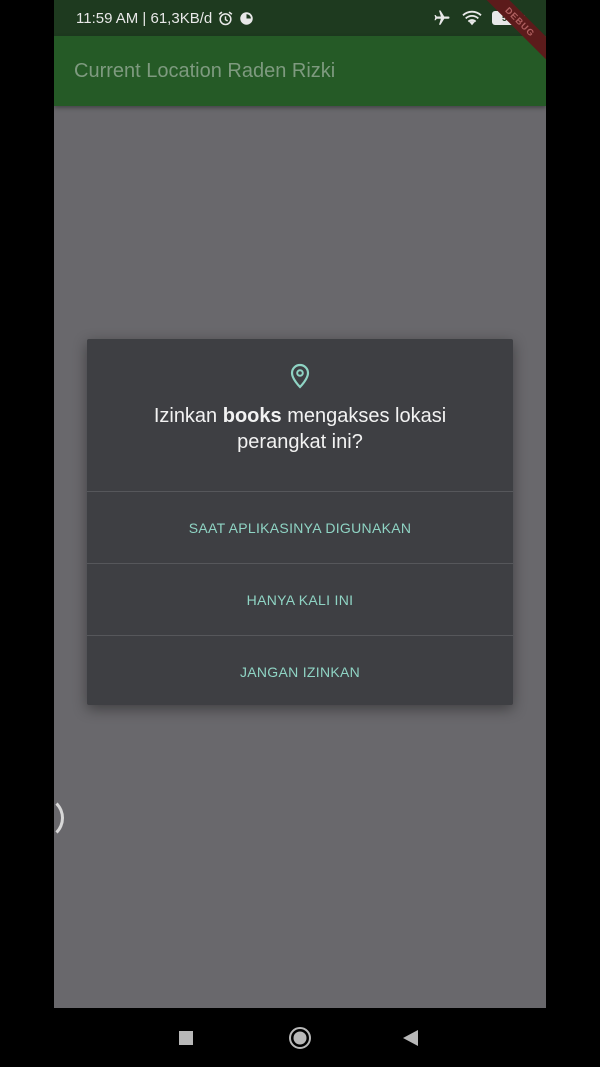 The height and width of the screenshot is (1067, 600). Describe the element at coordinates (410, 1038) in the screenshot. I see `back-triangle-icon` at that location.